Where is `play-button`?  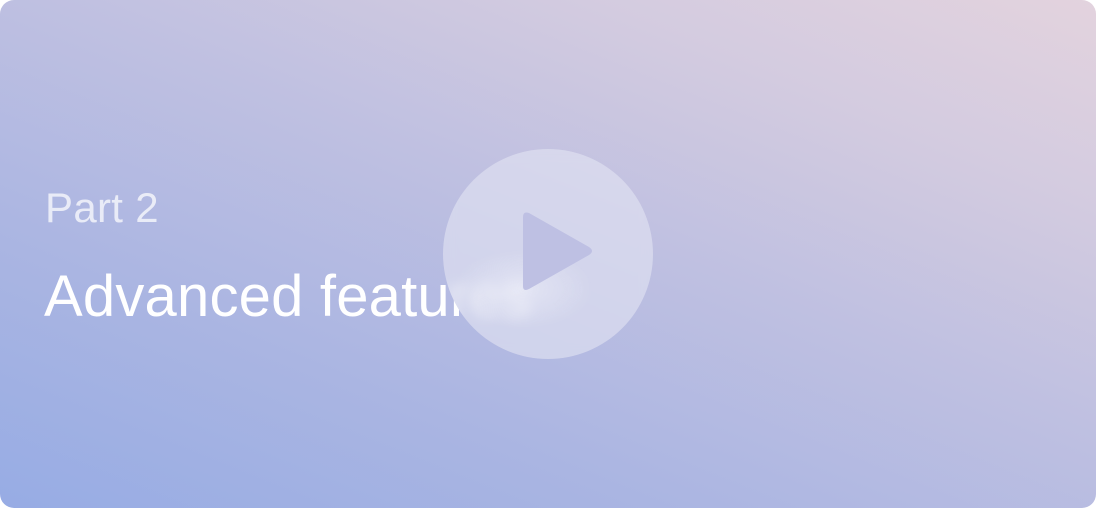 play-button is located at coordinates (548, 254).